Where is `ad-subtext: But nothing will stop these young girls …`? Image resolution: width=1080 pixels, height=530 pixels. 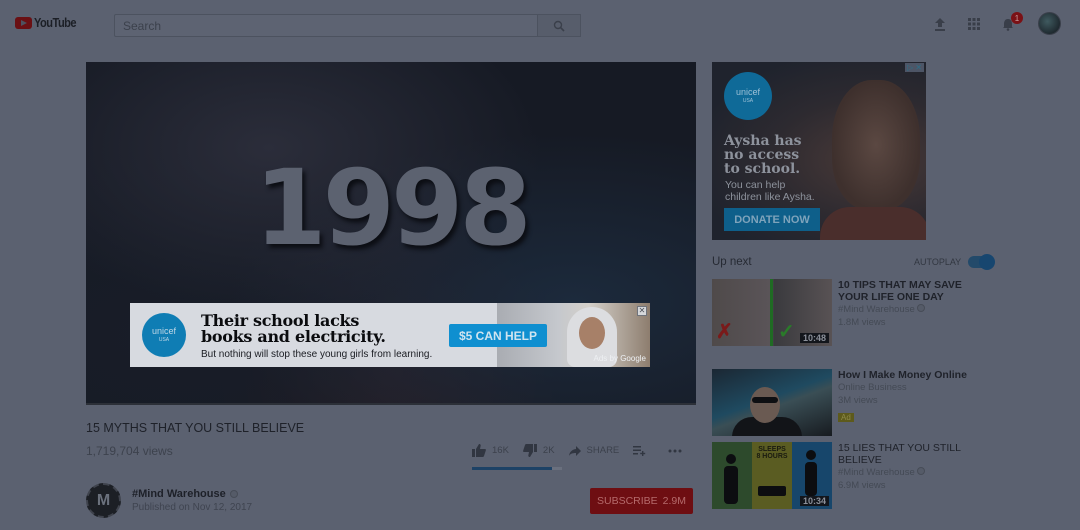 ad-subtext: But nothing will stop these young girls … is located at coordinates (317, 354).